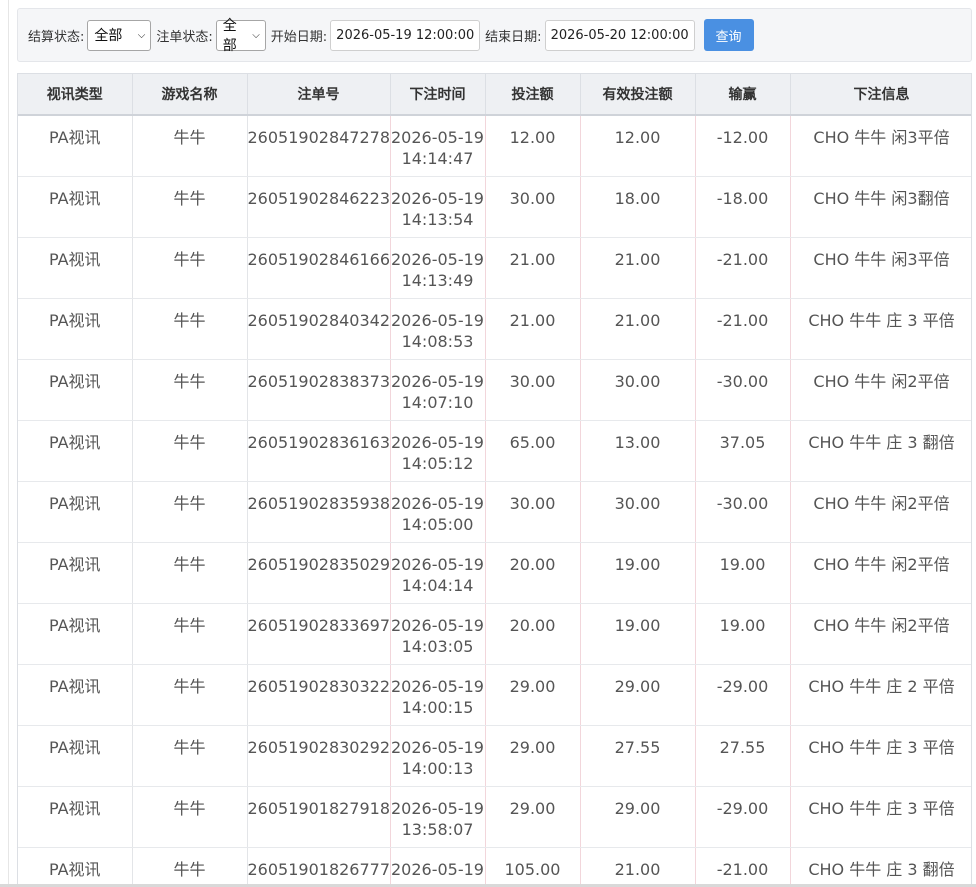 The image size is (976, 887). Describe the element at coordinates (532, 259) in the screenshot. I see `bet-amount-cell-text: 21.00` at that location.